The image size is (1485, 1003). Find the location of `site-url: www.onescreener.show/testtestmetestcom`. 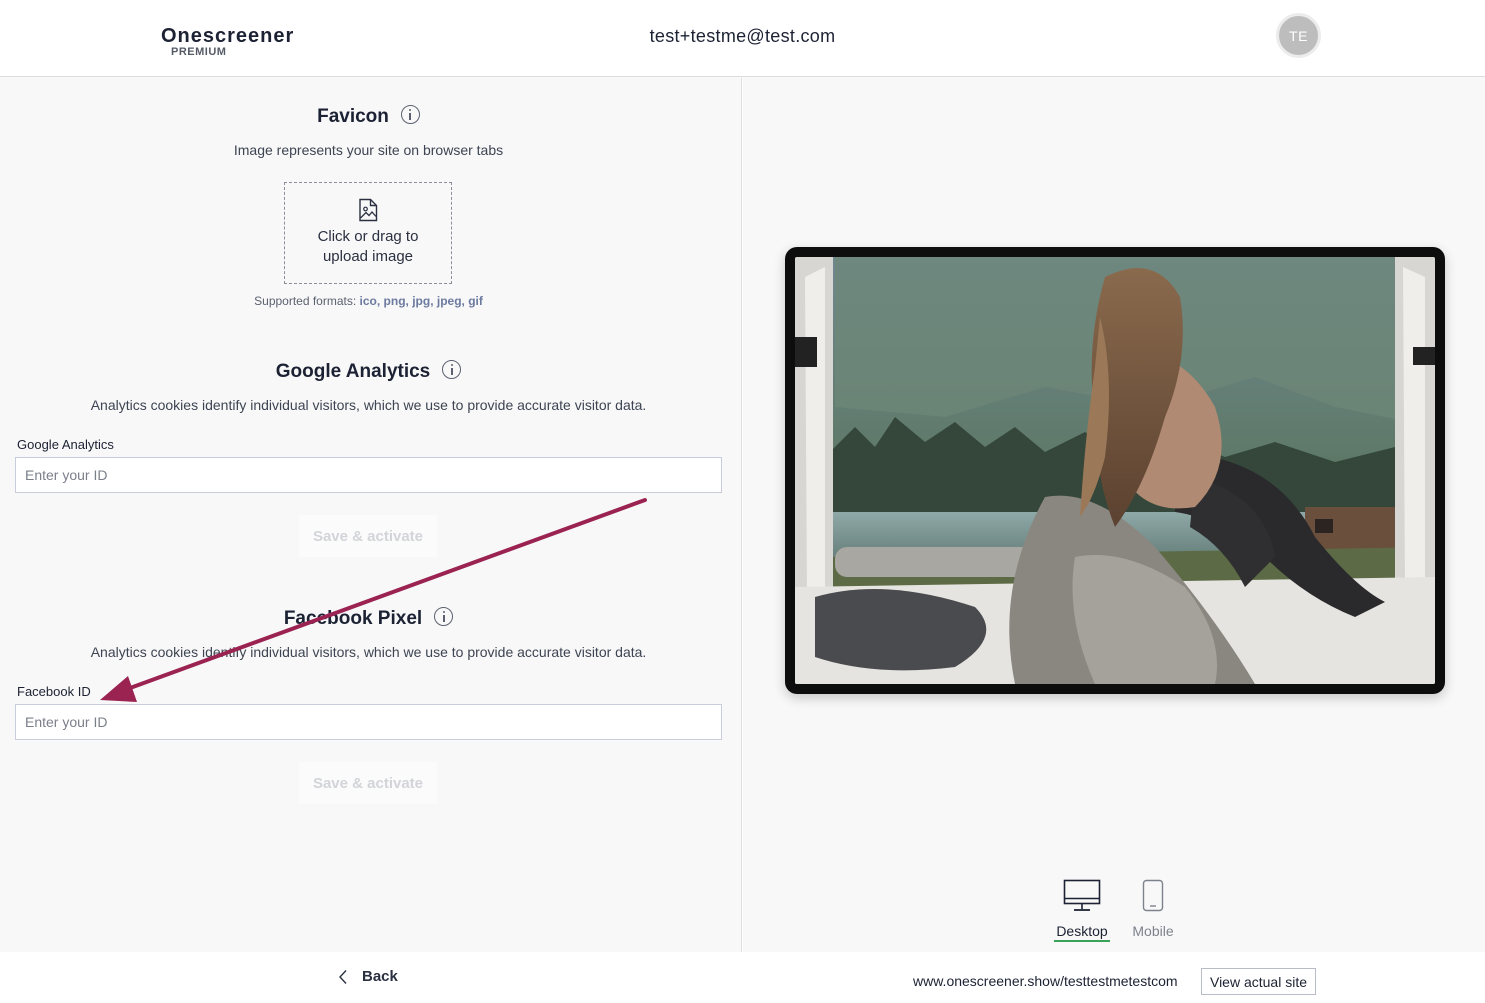

site-url: www.onescreener.show/testtestmetestcom is located at coordinates (1045, 981).